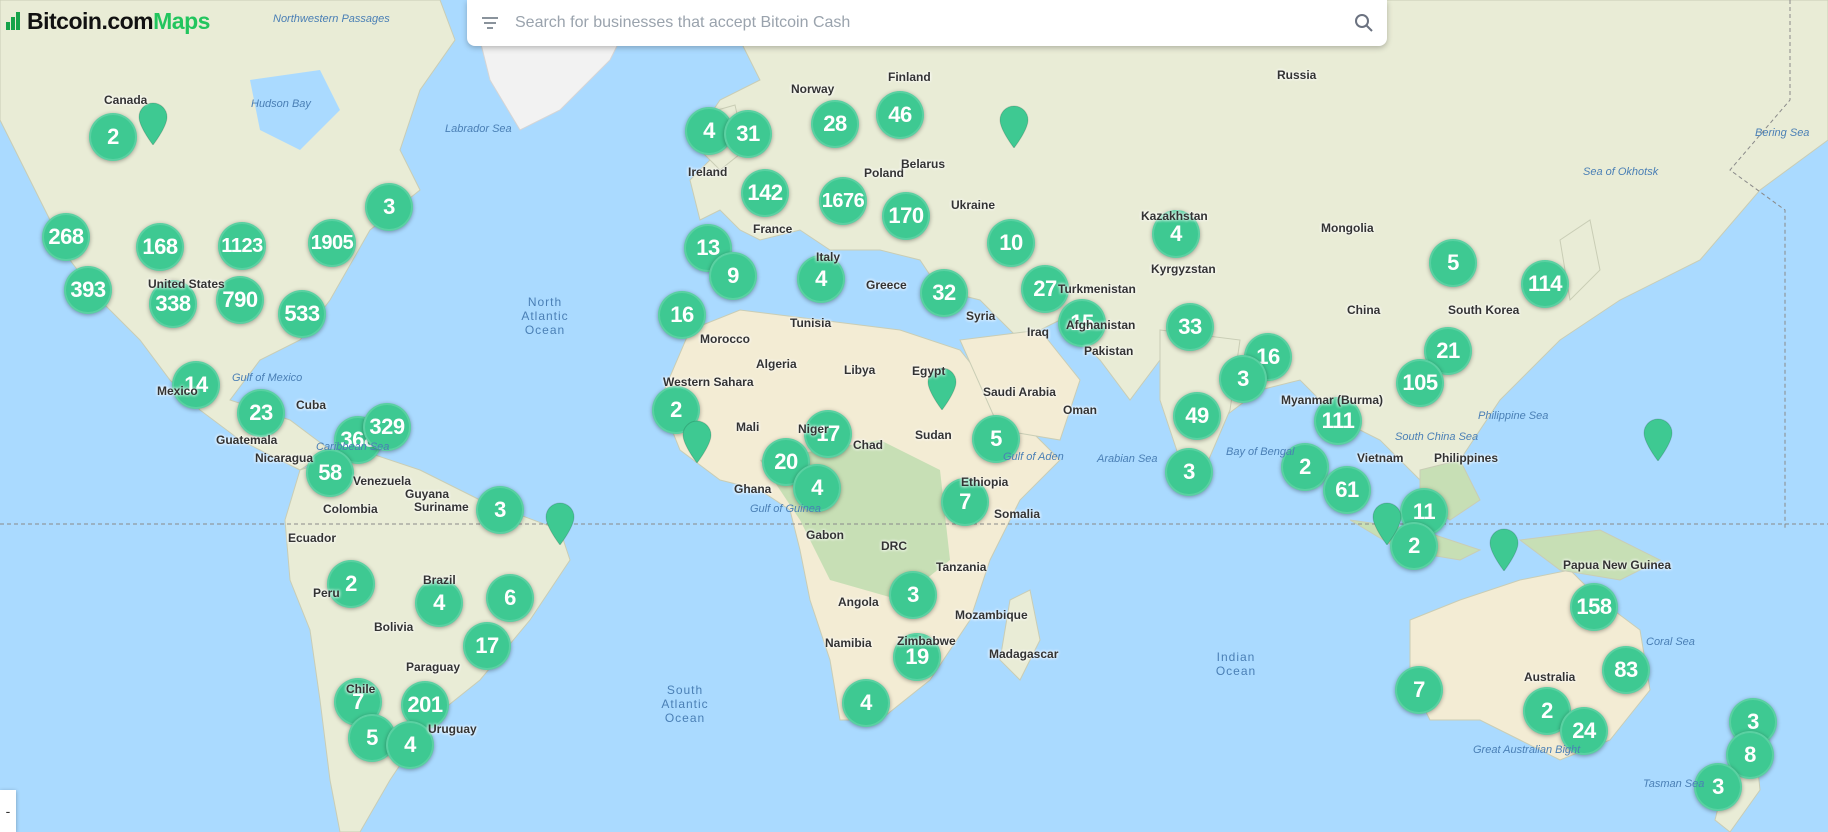 Image resolution: width=1828 pixels, height=832 pixels. What do you see at coordinates (387, 427) in the screenshot?
I see `cluster-marker: 329` at bounding box center [387, 427].